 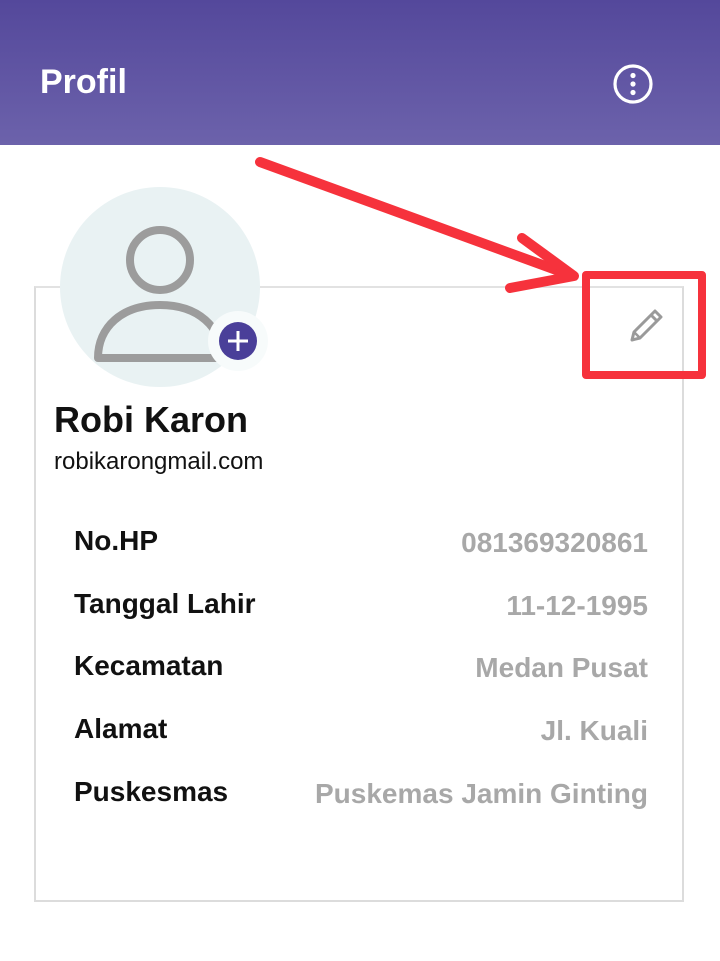 I want to click on more-options-button, so click(x=633, y=84).